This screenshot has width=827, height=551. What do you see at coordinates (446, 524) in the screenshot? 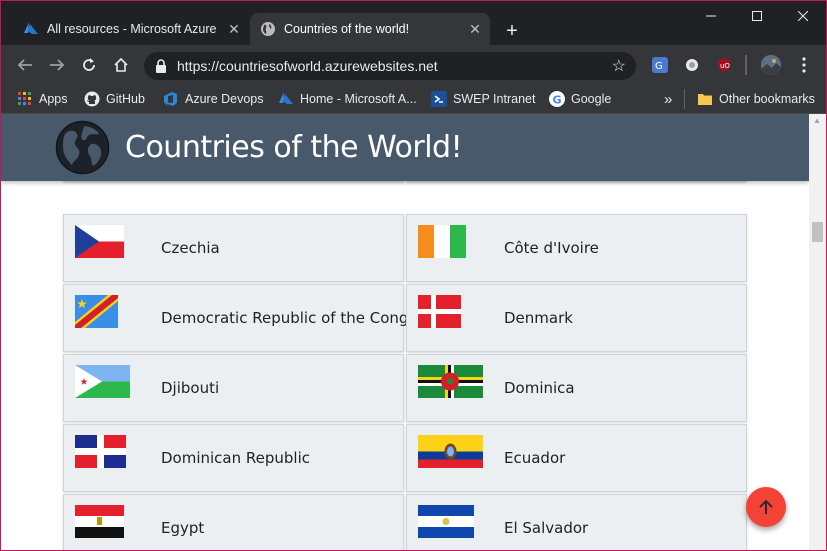
I see `el-salvador-flag-icon` at bounding box center [446, 524].